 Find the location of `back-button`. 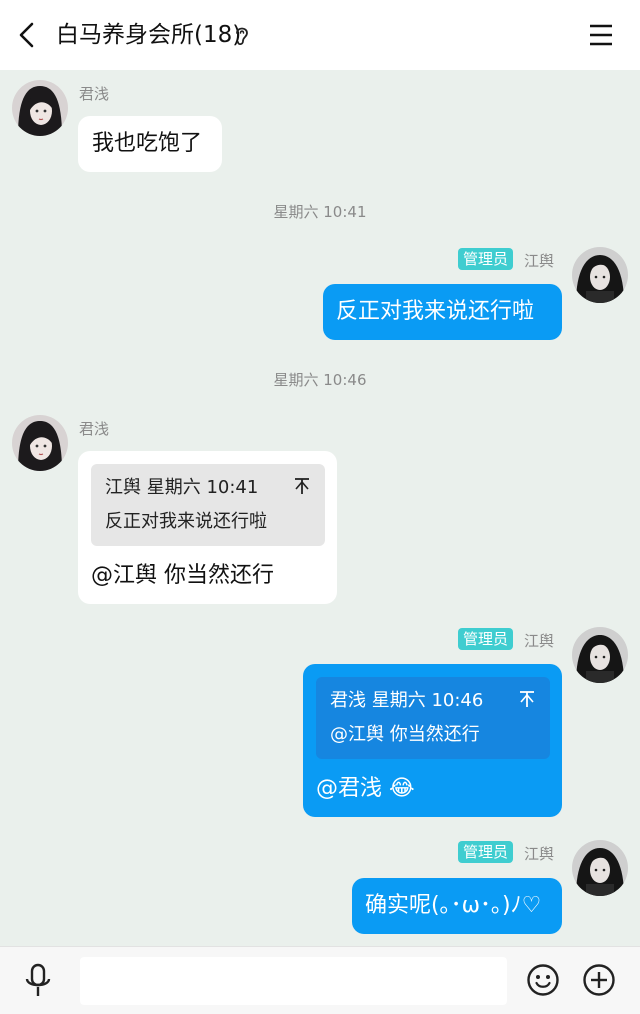

back-button is located at coordinates (28, 35).